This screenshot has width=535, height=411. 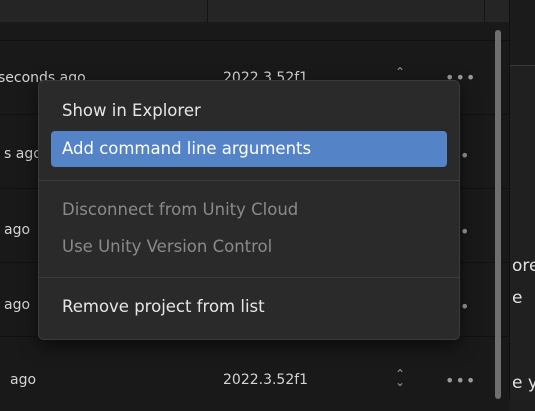 I want to click on side-panel-text: e y, so click(x=523, y=383).